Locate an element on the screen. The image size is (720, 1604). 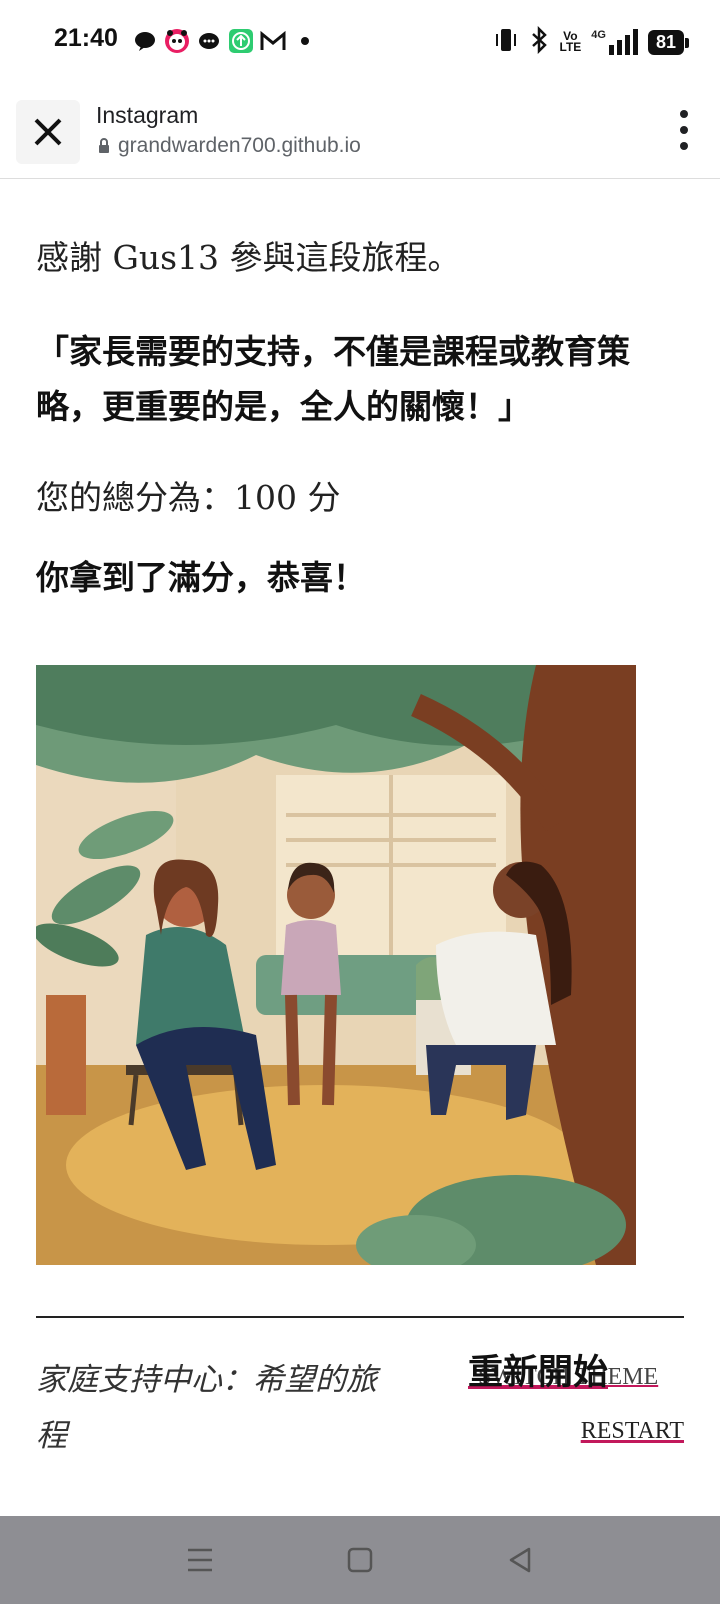
close-icon is located at coordinates (48, 132).